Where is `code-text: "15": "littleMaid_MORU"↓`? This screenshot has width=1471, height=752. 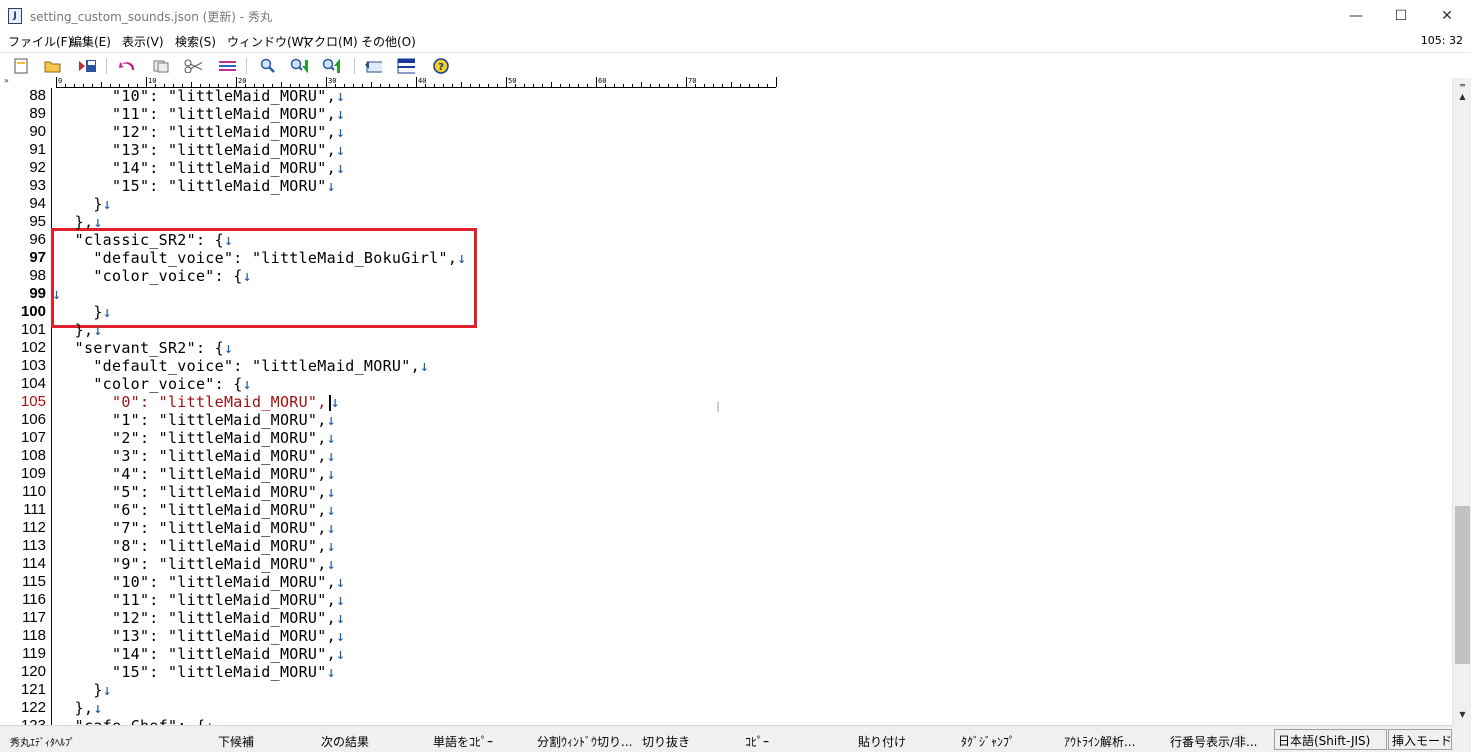
code-text: "15": "littleMaid_MORU"↓ is located at coordinates (196, 186).